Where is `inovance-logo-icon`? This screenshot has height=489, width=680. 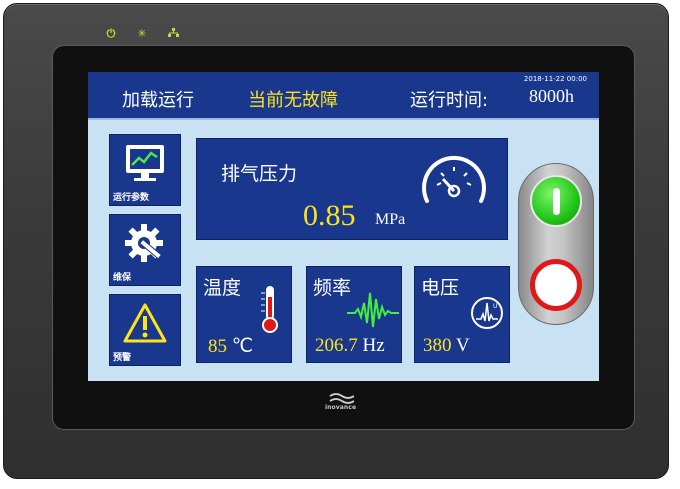
inovance-logo-icon is located at coordinates (342, 398).